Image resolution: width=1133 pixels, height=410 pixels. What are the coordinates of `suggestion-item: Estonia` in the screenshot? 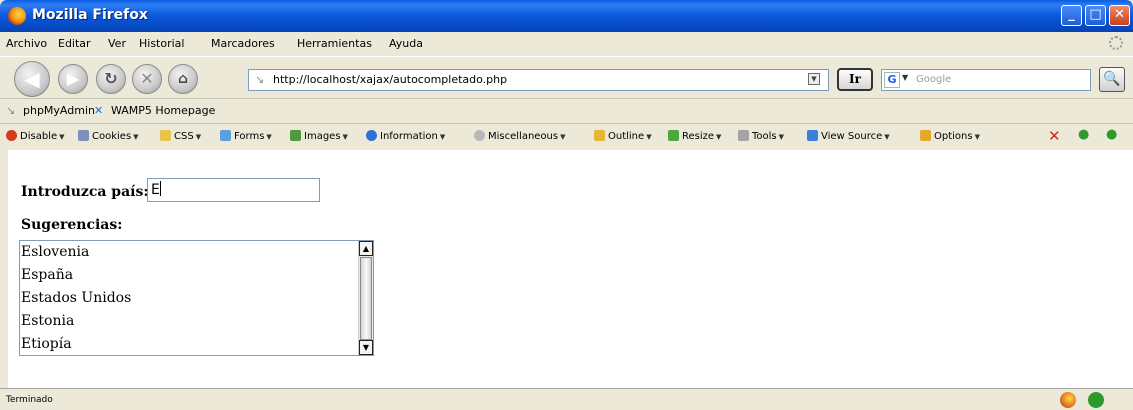 It's located at (47, 321).